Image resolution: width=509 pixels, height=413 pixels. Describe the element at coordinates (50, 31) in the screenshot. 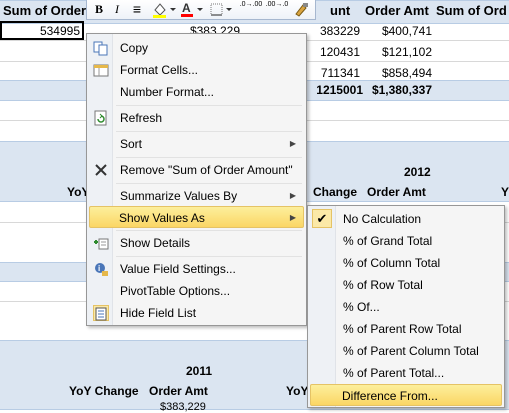

I see `cell-a1: 534995` at that location.